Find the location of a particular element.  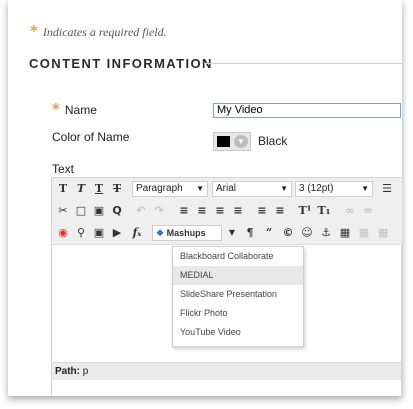

menu-item-slideshare: SlideShare Presentation is located at coordinates (238, 294).